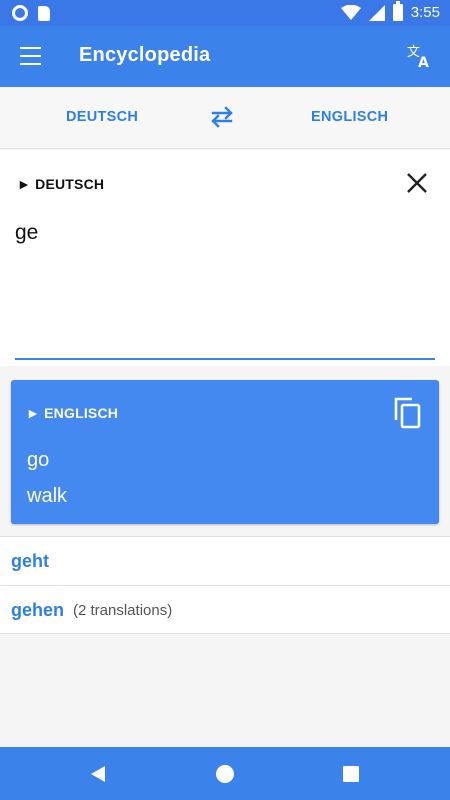 The height and width of the screenshot is (800, 450). What do you see at coordinates (98, 774) in the screenshot?
I see `back-icon` at bounding box center [98, 774].